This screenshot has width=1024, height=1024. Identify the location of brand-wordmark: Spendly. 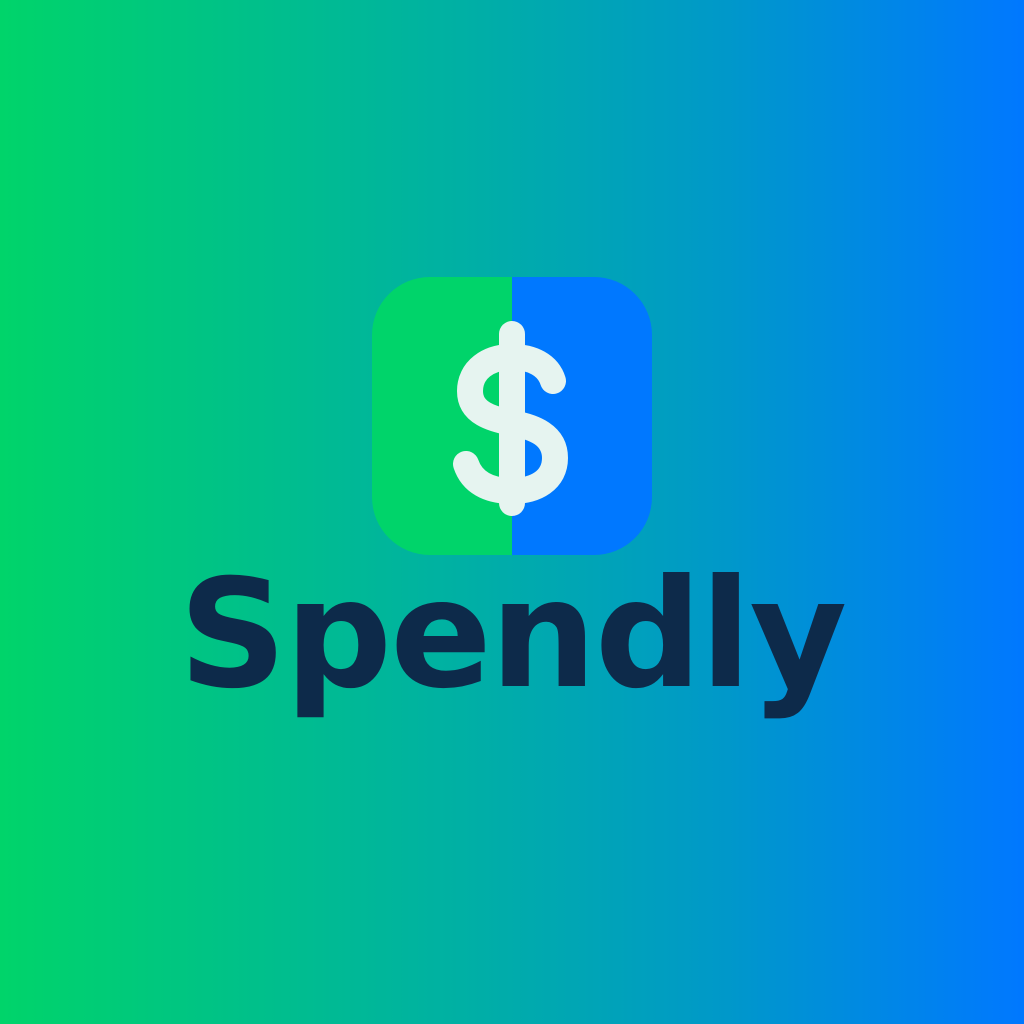
(513, 635).